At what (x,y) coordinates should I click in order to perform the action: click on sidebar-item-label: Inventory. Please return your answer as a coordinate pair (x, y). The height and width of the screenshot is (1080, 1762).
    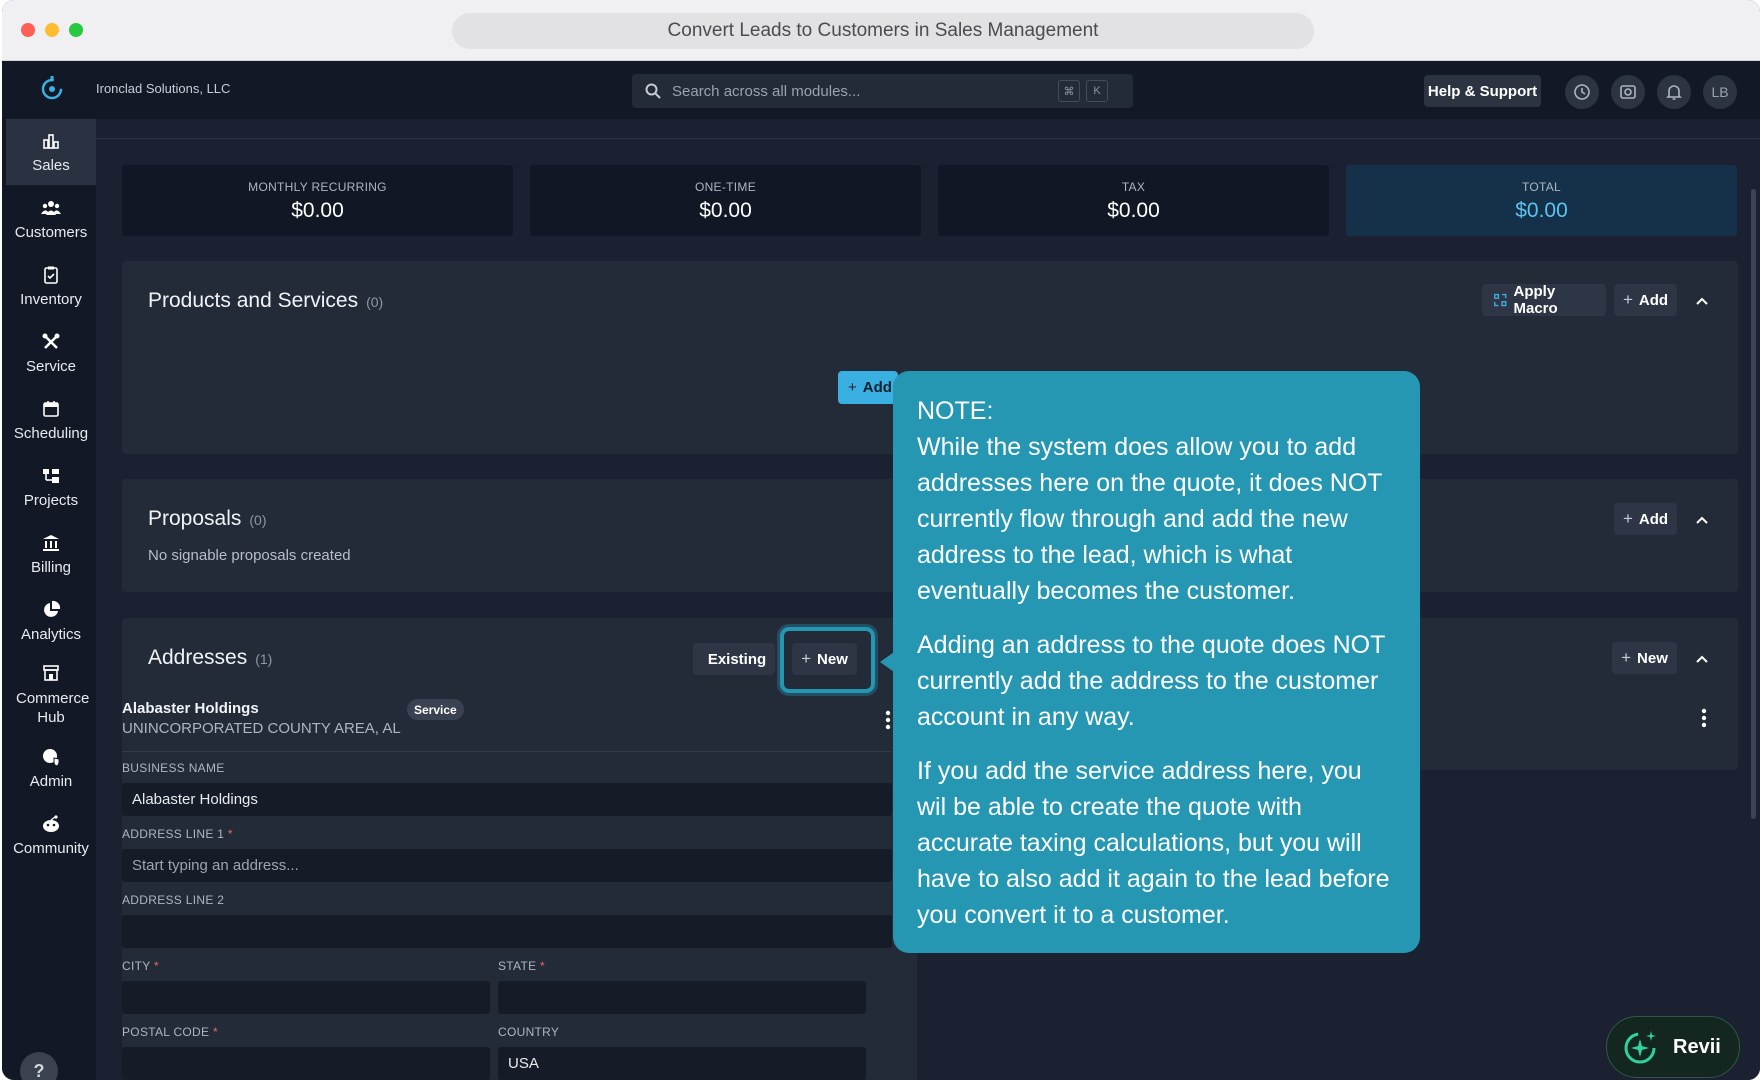
    Looking at the image, I should click on (51, 299).